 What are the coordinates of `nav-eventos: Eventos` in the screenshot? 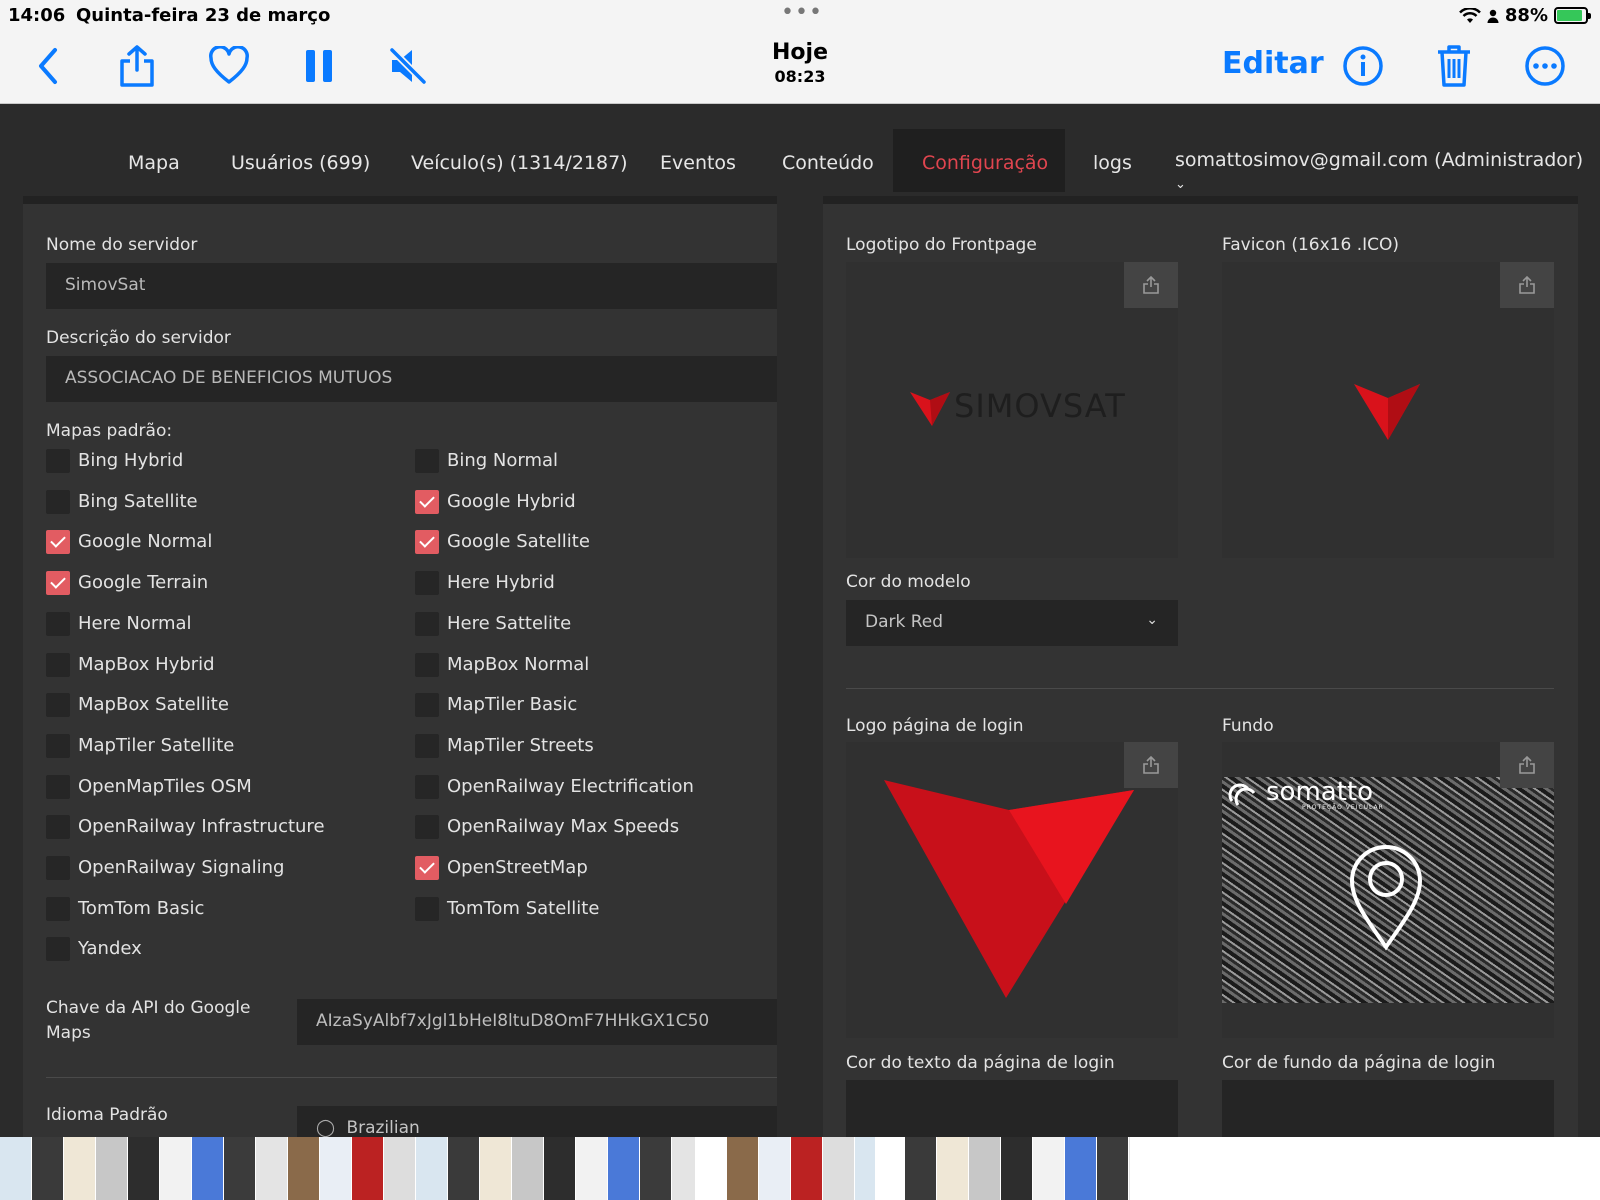 It's located at (698, 163).